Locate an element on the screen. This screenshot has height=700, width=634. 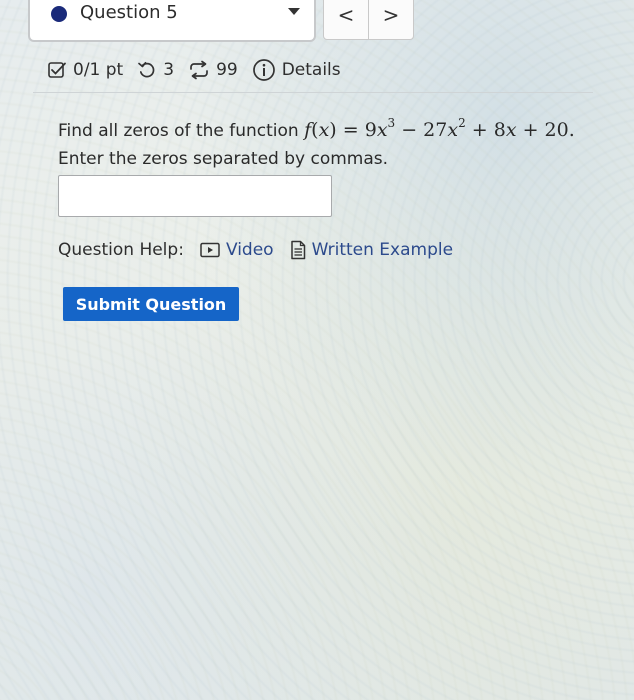
checkbox-score-icon is located at coordinates (57, 70).